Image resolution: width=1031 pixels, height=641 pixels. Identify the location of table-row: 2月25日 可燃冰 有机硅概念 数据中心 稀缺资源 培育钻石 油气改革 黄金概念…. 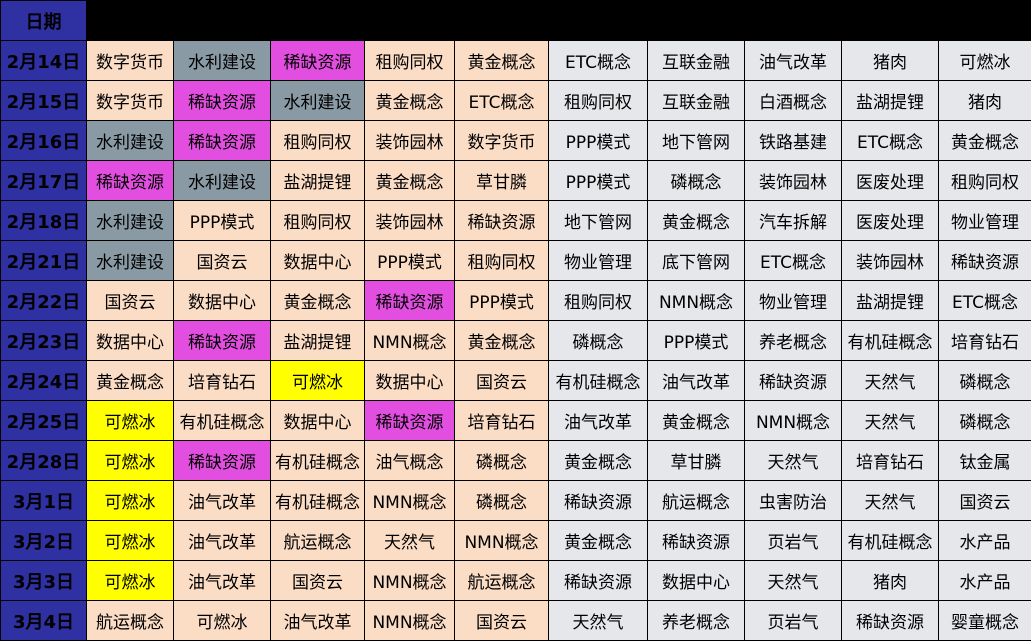
(515, 420).